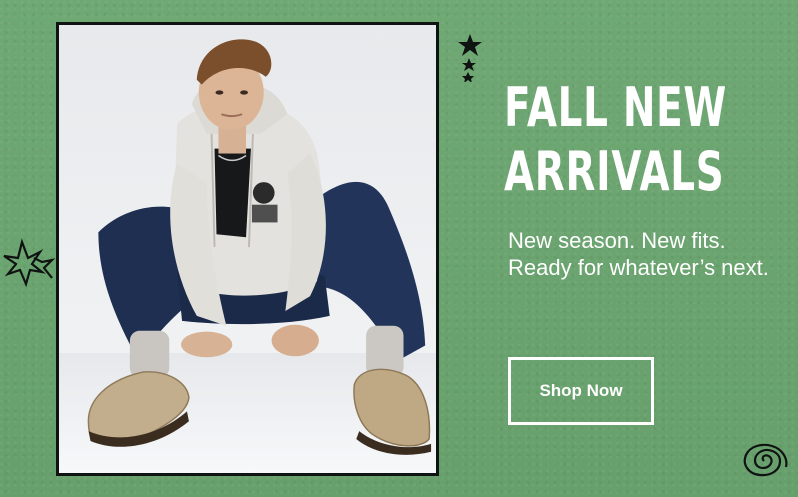  I want to click on star-cluster-doodle-icon, so click(470, 58).